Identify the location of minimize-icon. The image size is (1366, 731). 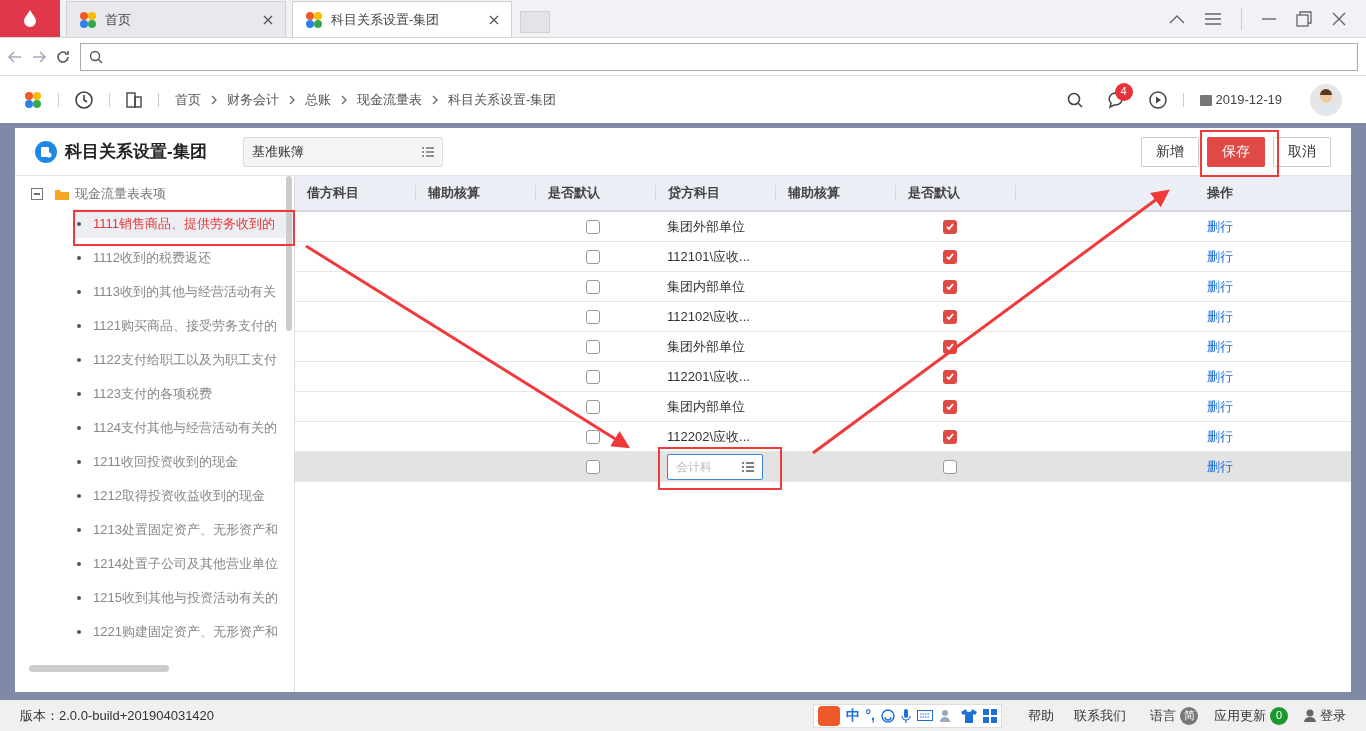
(1269, 18).